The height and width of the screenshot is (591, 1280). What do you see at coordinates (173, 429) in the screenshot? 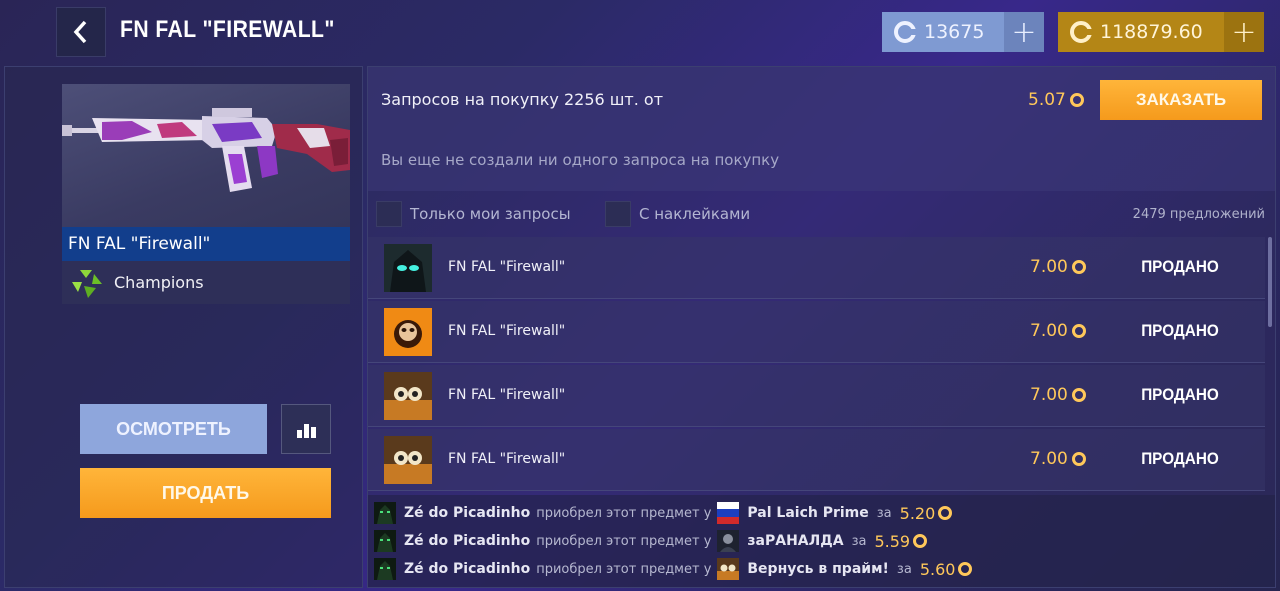
I see `inspect-button: ОСМОТРЕТЬ` at bounding box center [173, 429].